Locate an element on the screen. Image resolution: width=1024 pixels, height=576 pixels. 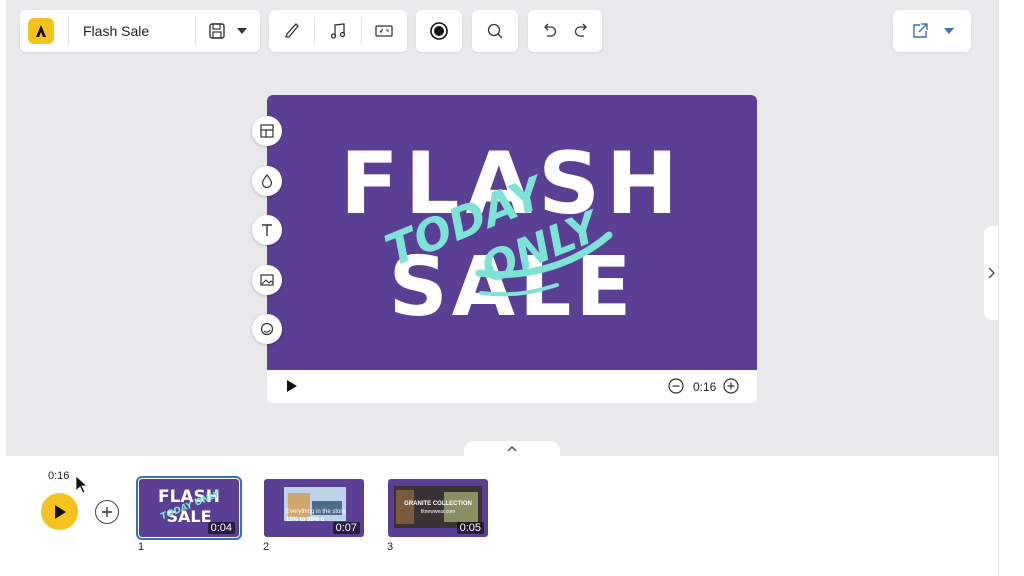
export-panel is located at coordinates (932, 31).